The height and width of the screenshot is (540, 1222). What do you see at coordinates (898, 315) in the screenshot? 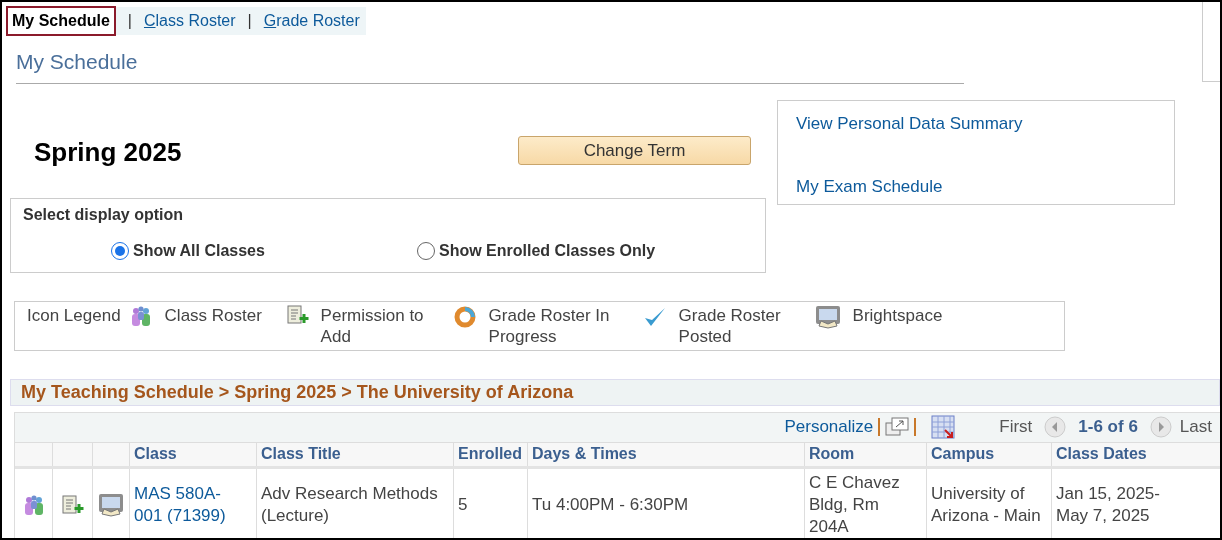
I see `legend-text: Brightspace` at bounding box center [898, 315].